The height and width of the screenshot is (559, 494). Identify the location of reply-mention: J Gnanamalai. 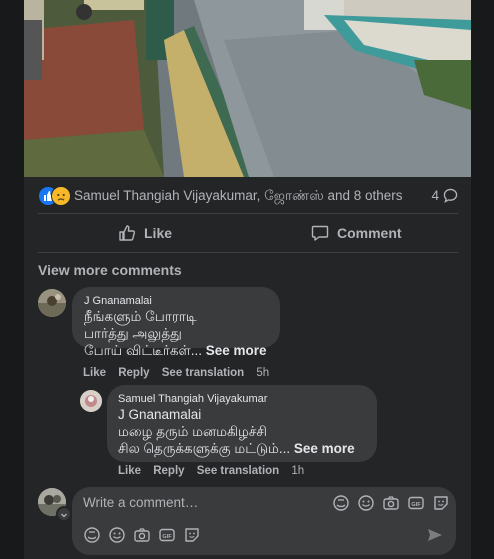
(242, 414).